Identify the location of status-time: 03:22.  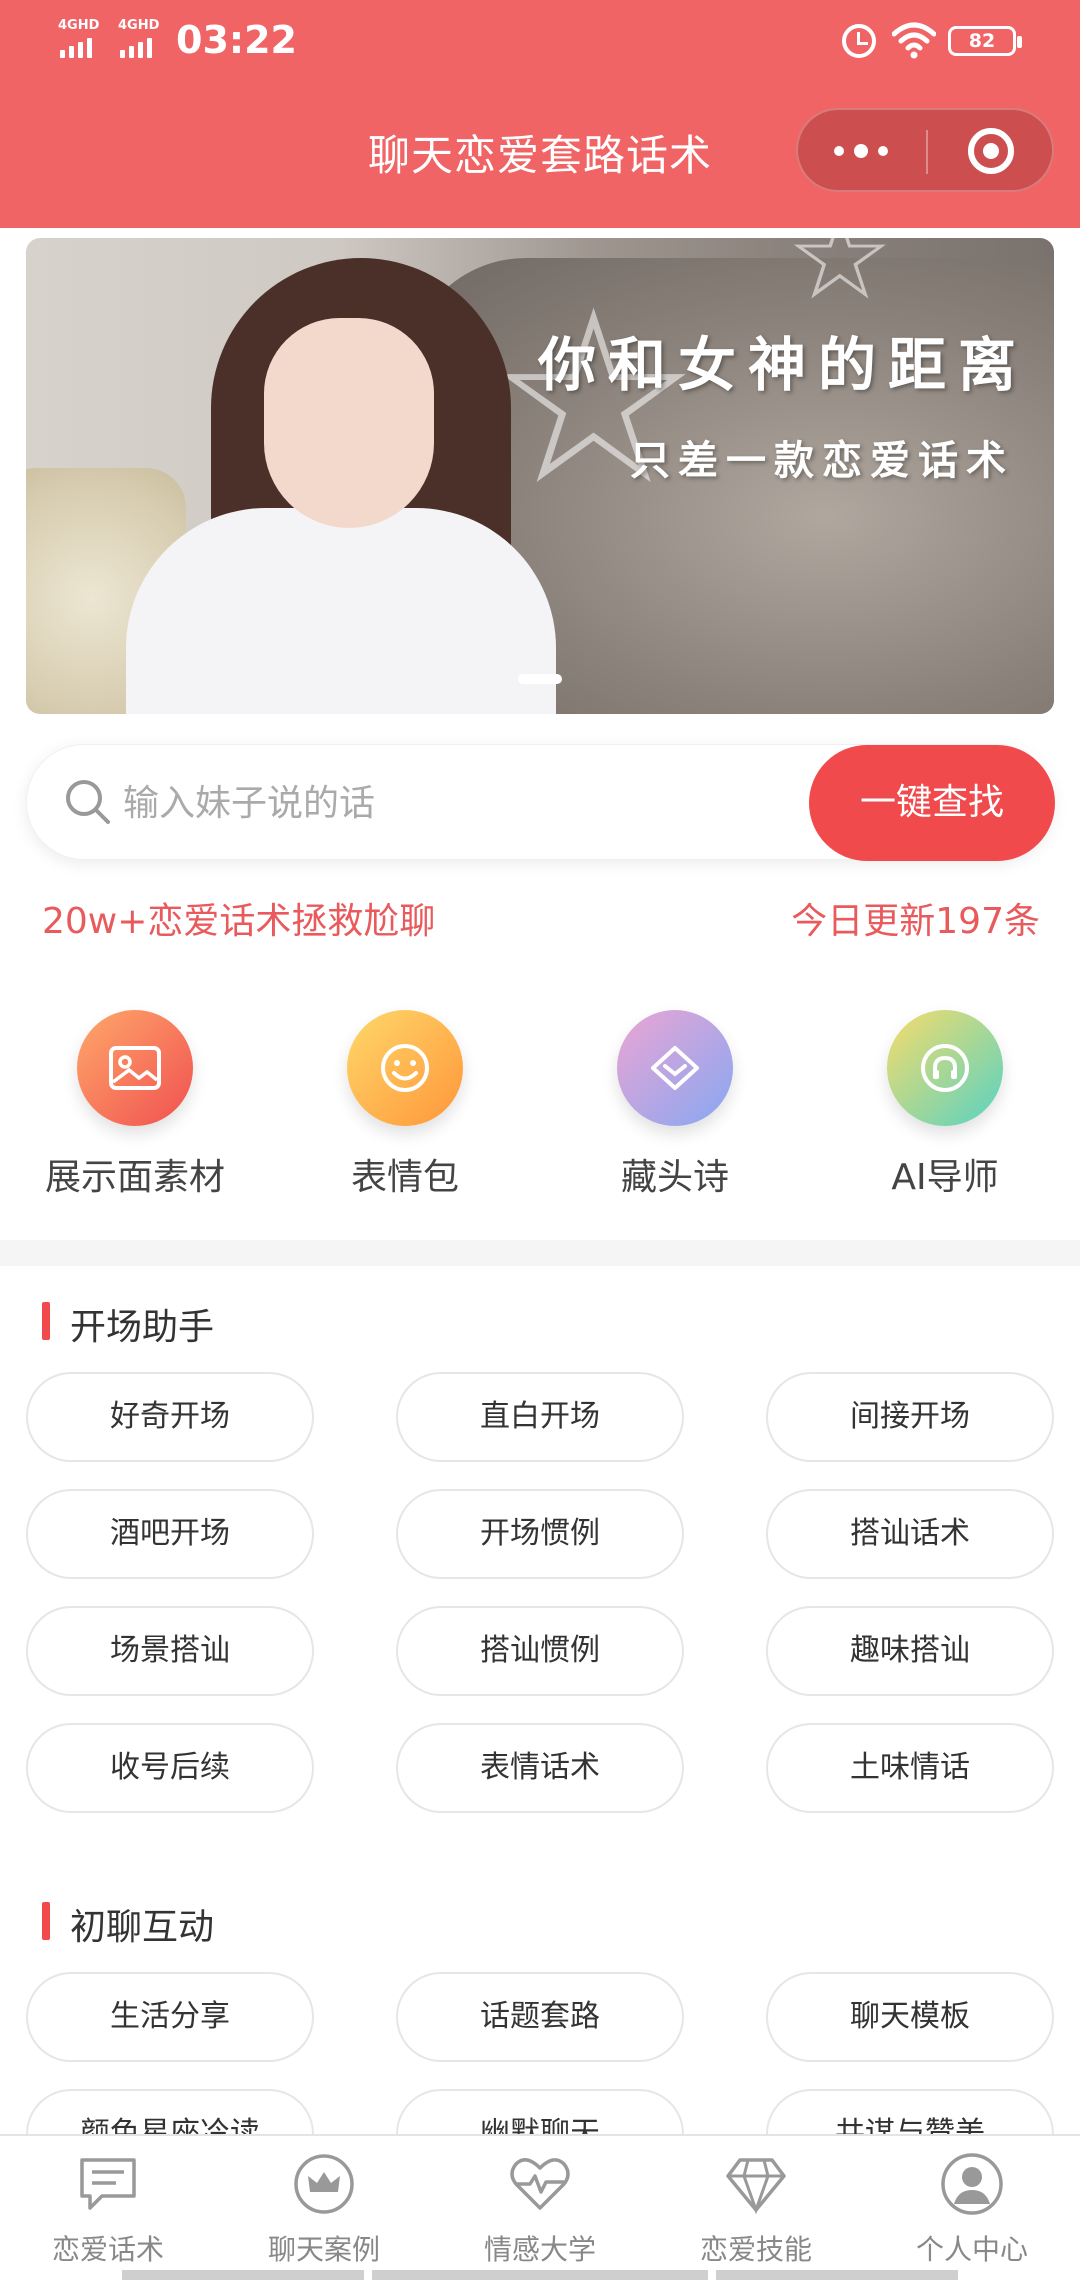
(236, 40).